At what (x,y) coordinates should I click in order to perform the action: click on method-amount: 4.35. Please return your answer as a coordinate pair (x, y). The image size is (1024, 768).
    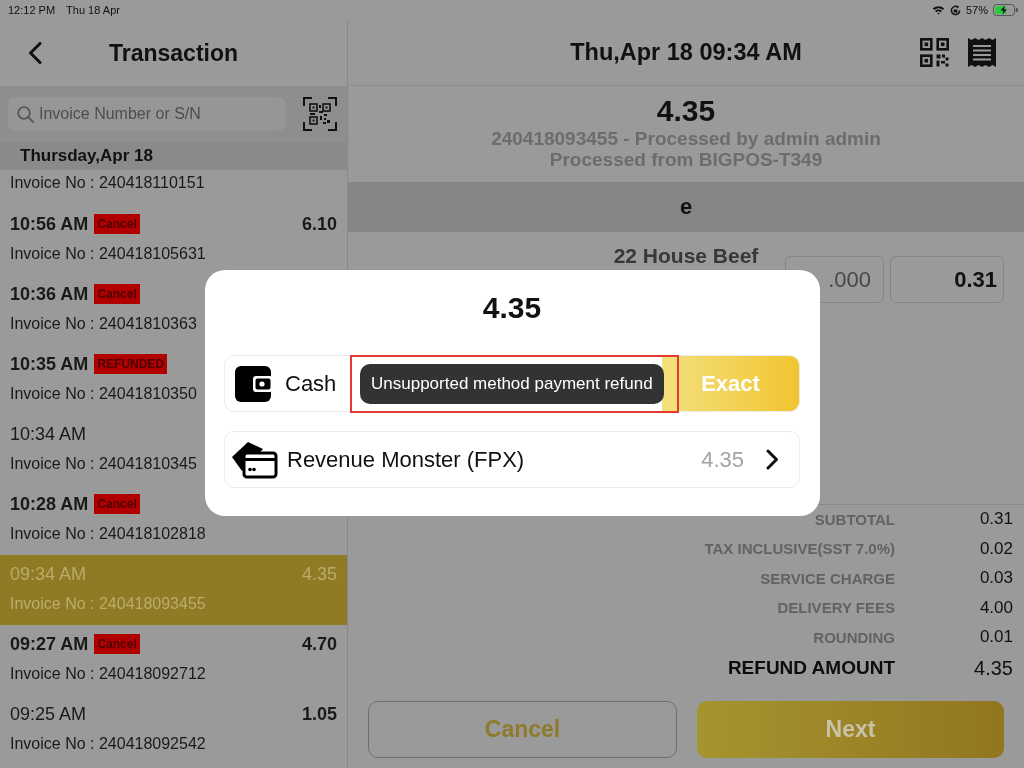
    Looking at the image, I should click on (722, 459).